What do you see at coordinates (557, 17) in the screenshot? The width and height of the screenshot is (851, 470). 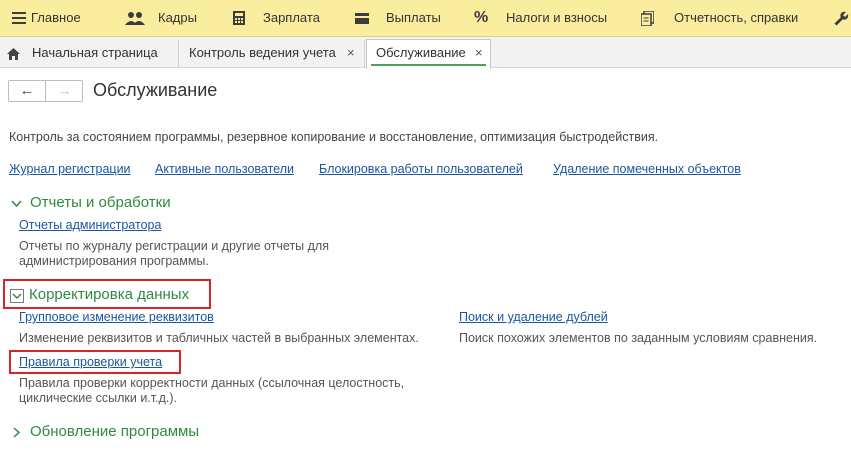 I see `menu-item-label: Налоги и взносы` at bounding box center [557, 17].